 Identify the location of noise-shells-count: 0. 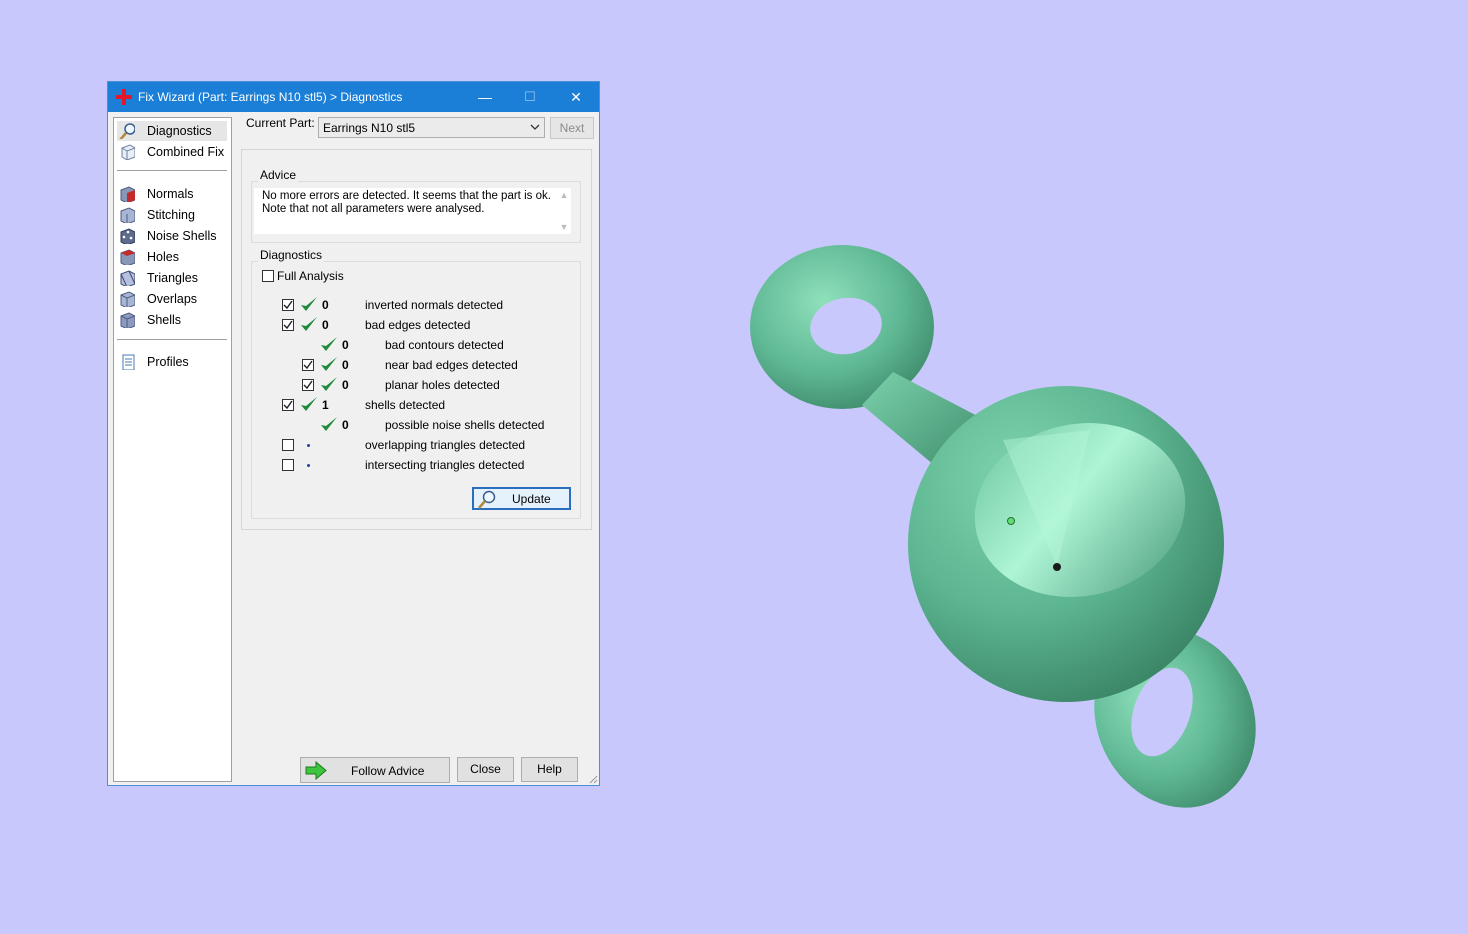
(345, 425).